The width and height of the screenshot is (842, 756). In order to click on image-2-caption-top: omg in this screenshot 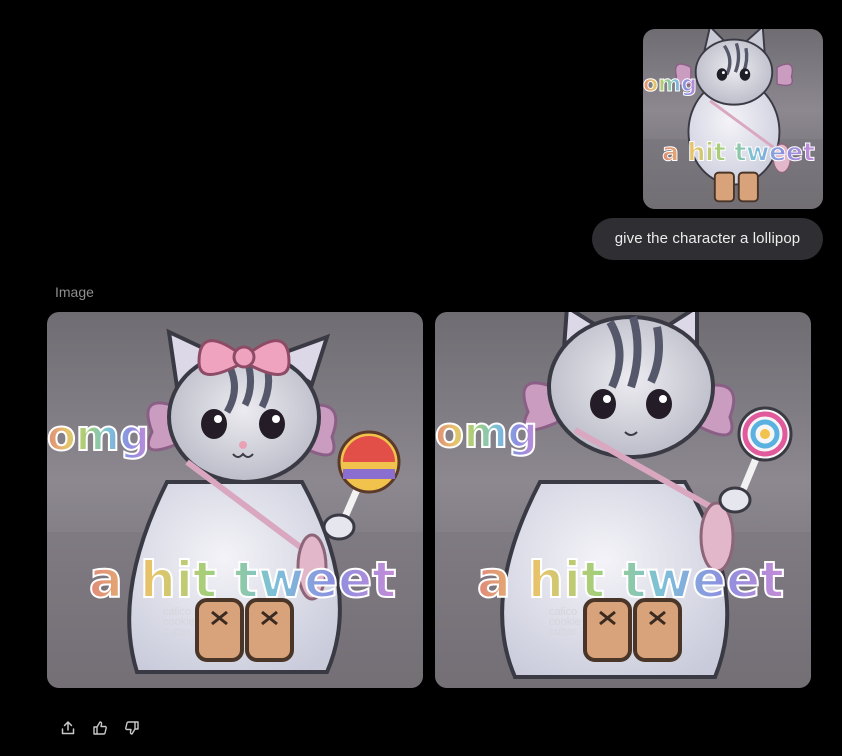, I will do `click(486, 432)`.